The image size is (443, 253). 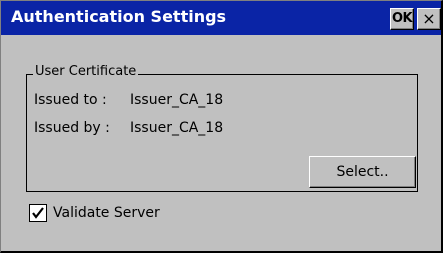 I want to click on issued-by-value: Issuer_CA_18, so click(x=177, y=128).